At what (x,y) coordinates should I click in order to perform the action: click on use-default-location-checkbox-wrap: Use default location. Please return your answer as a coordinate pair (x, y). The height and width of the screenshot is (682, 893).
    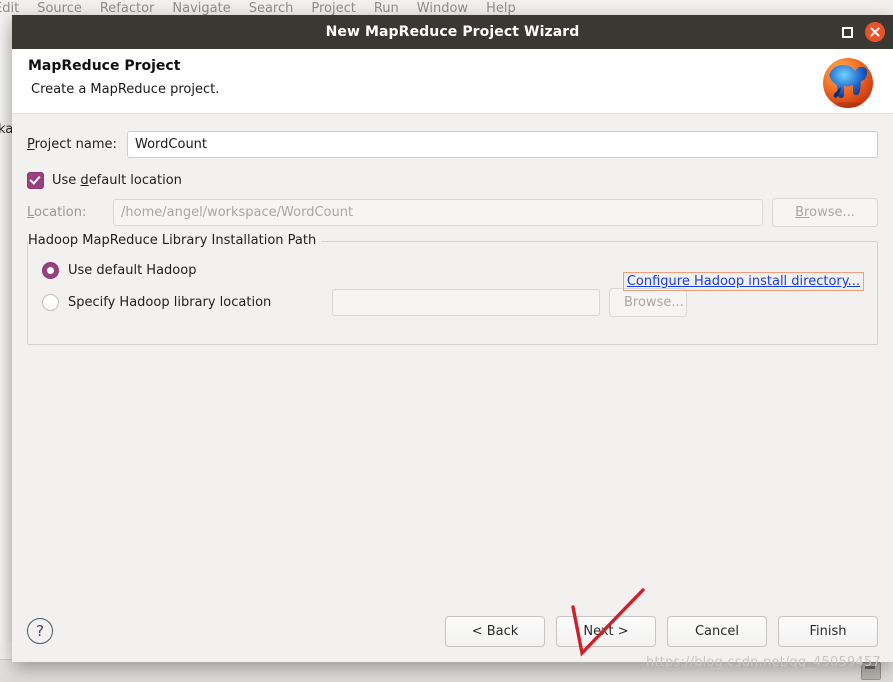
    Looking at the image, I should click on (104, 180).